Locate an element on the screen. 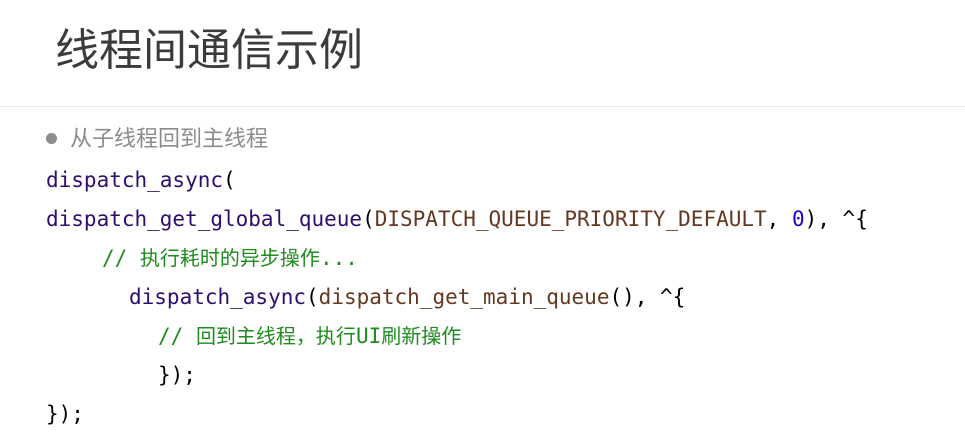 This screenshot has width=965, height=446. code-number: 0 is located at coordinates (798, 219).